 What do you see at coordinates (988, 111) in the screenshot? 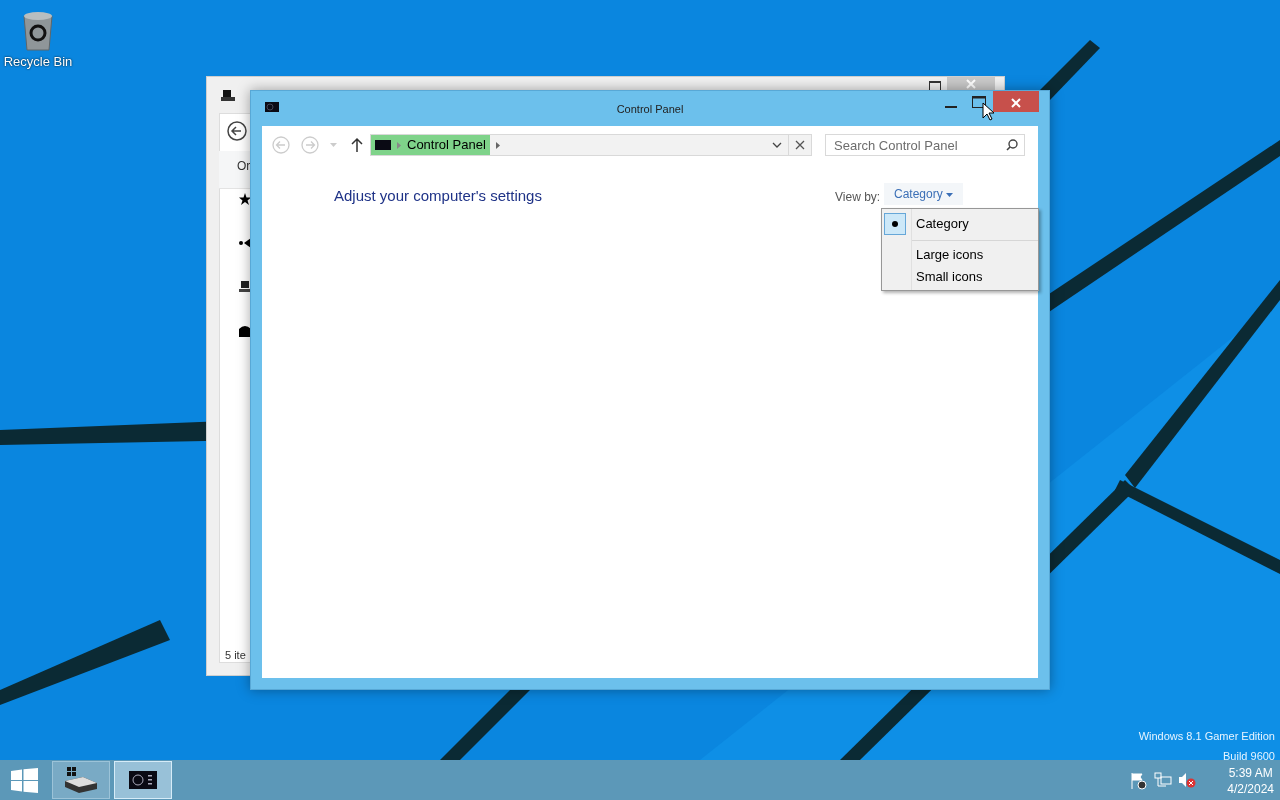
I see `mouse-cursor-icon` at bounding box center [988, 111].